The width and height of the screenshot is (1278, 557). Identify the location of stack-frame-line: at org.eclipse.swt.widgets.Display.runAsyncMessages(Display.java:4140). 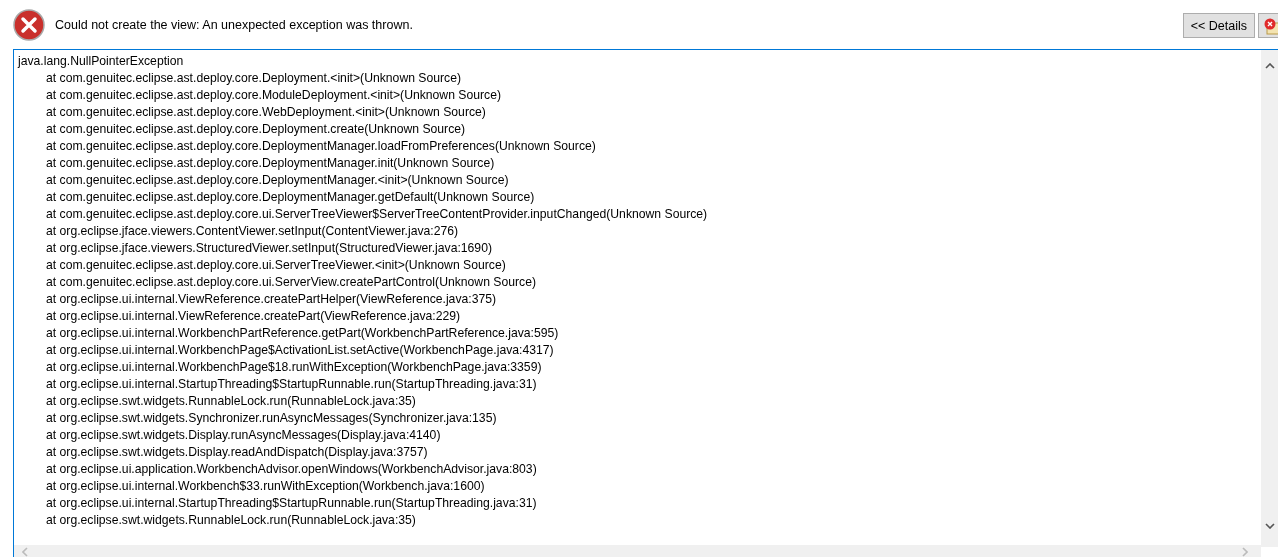
(243, 435).